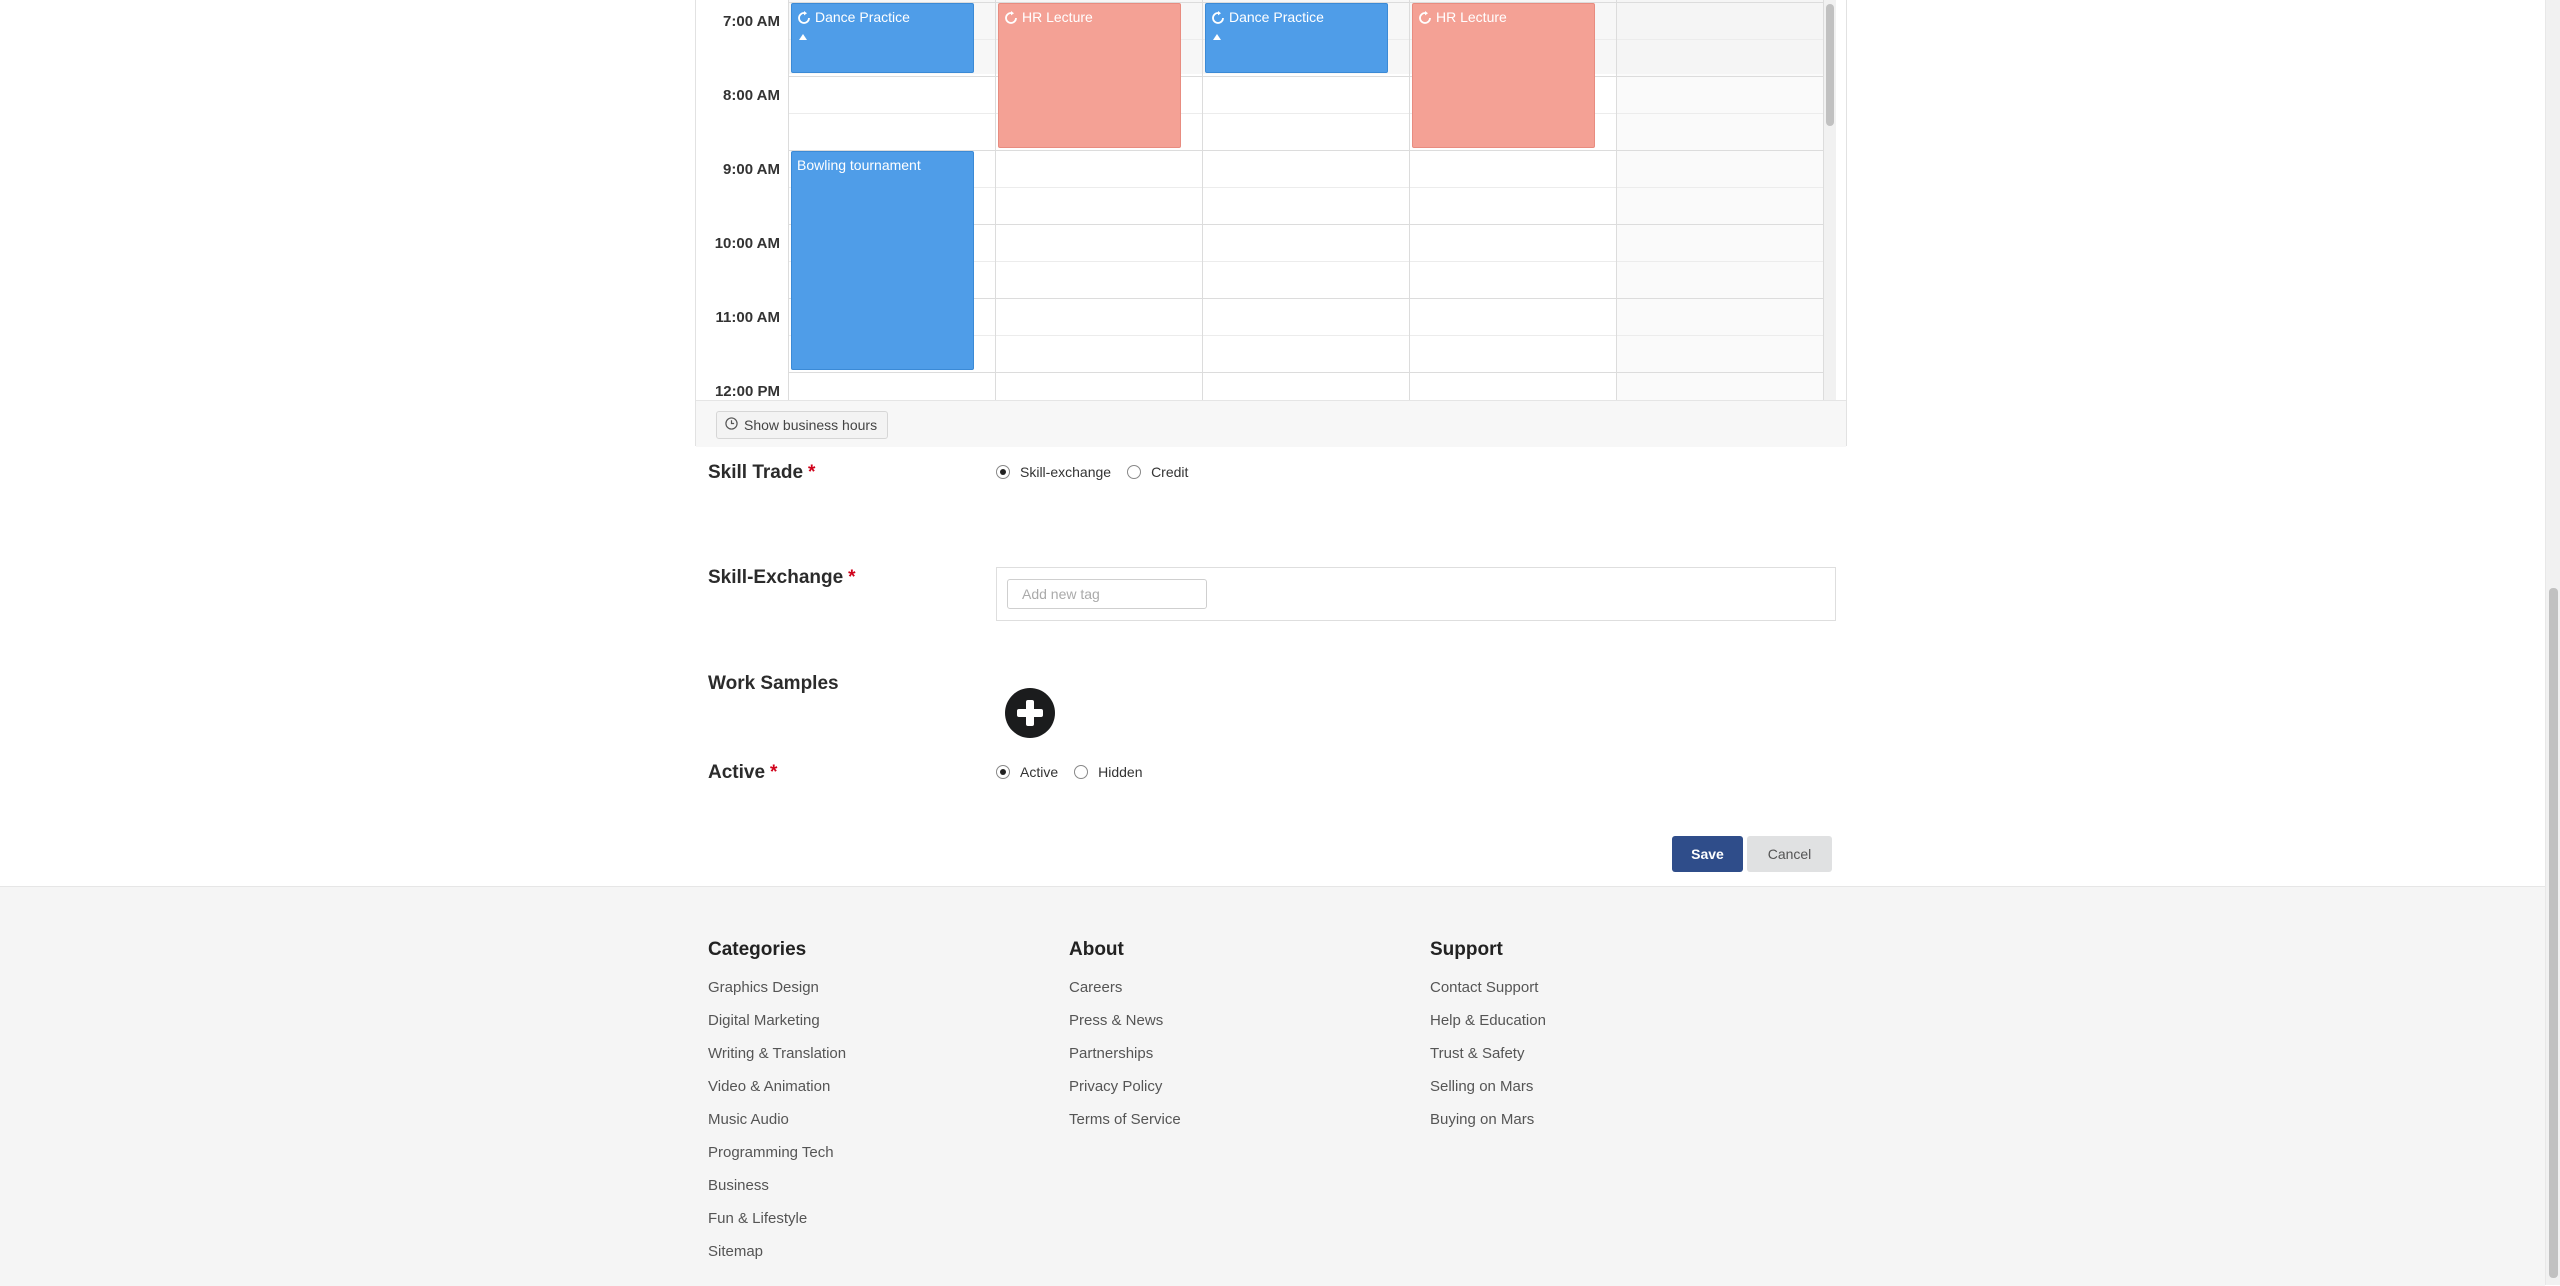  I want to click on footer-link: Graphics Design, so click(777, 995).